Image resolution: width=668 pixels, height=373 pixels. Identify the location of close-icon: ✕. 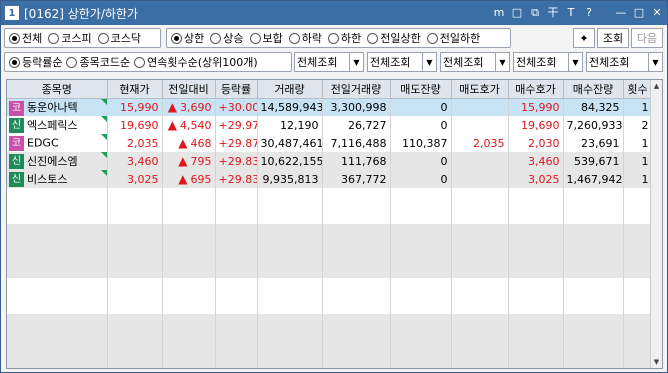
(657, 13).